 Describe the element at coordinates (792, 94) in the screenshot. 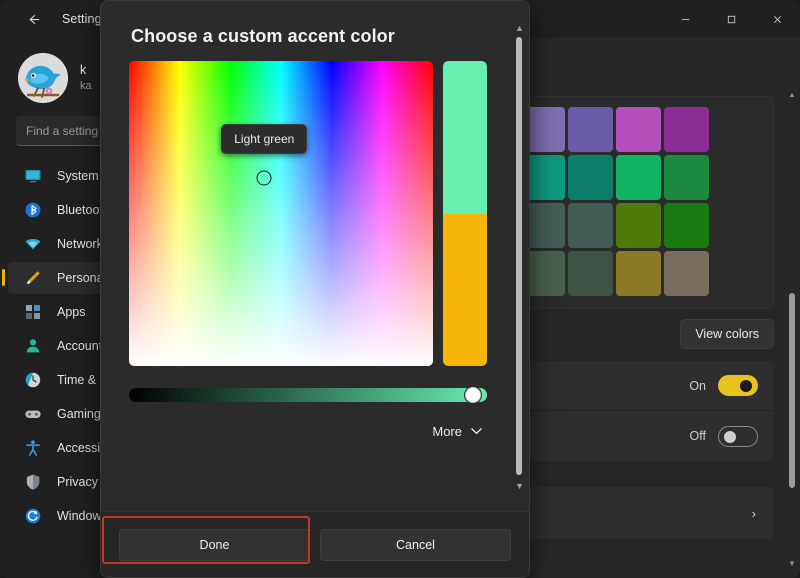

I see `scroll-up-arrow-icon: ▲` at that location.